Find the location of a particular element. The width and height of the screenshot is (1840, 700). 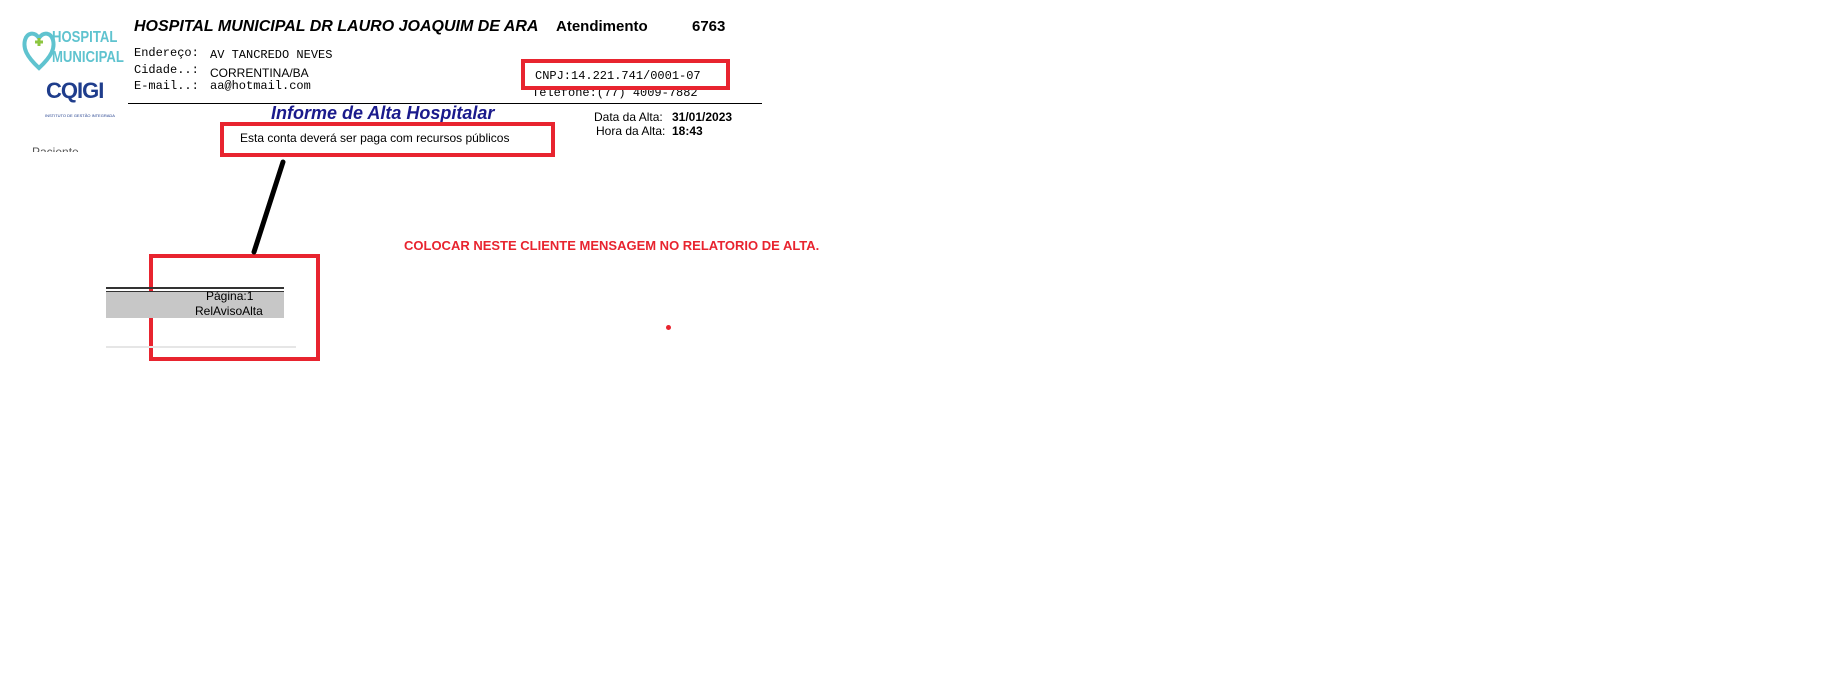

footer-rule-top is located at coordinates (195, 288).